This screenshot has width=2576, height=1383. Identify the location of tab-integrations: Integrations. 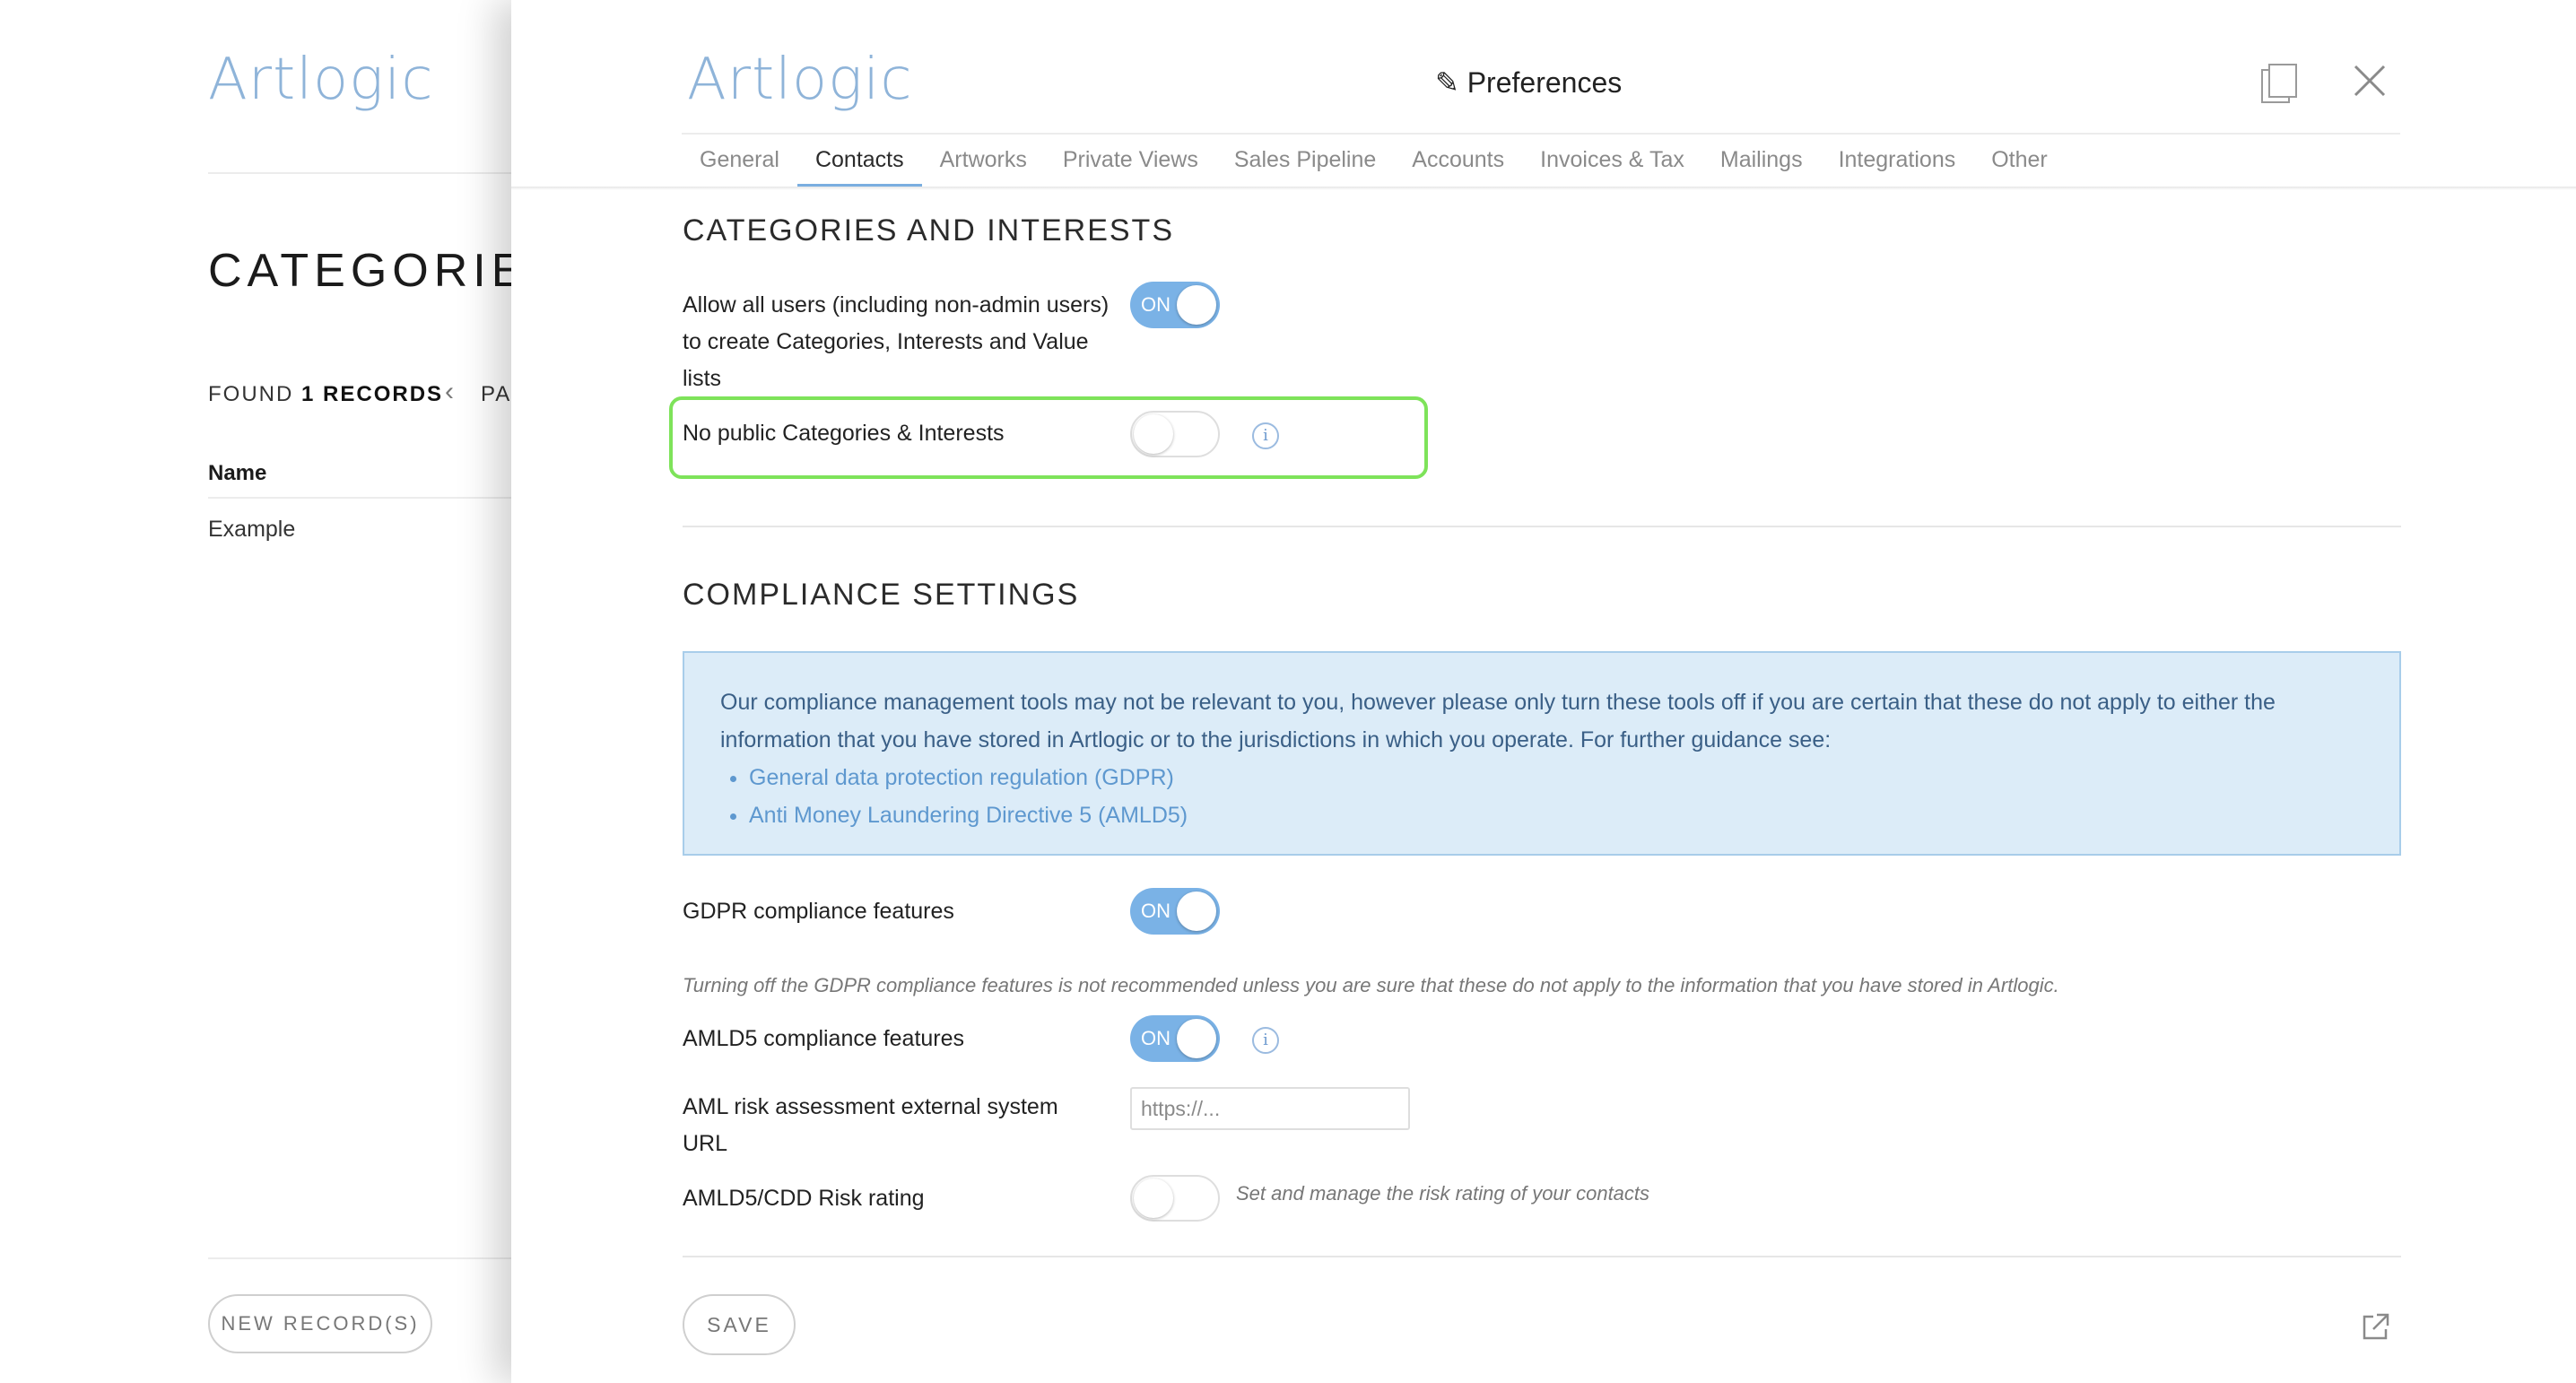
(1897, 161).